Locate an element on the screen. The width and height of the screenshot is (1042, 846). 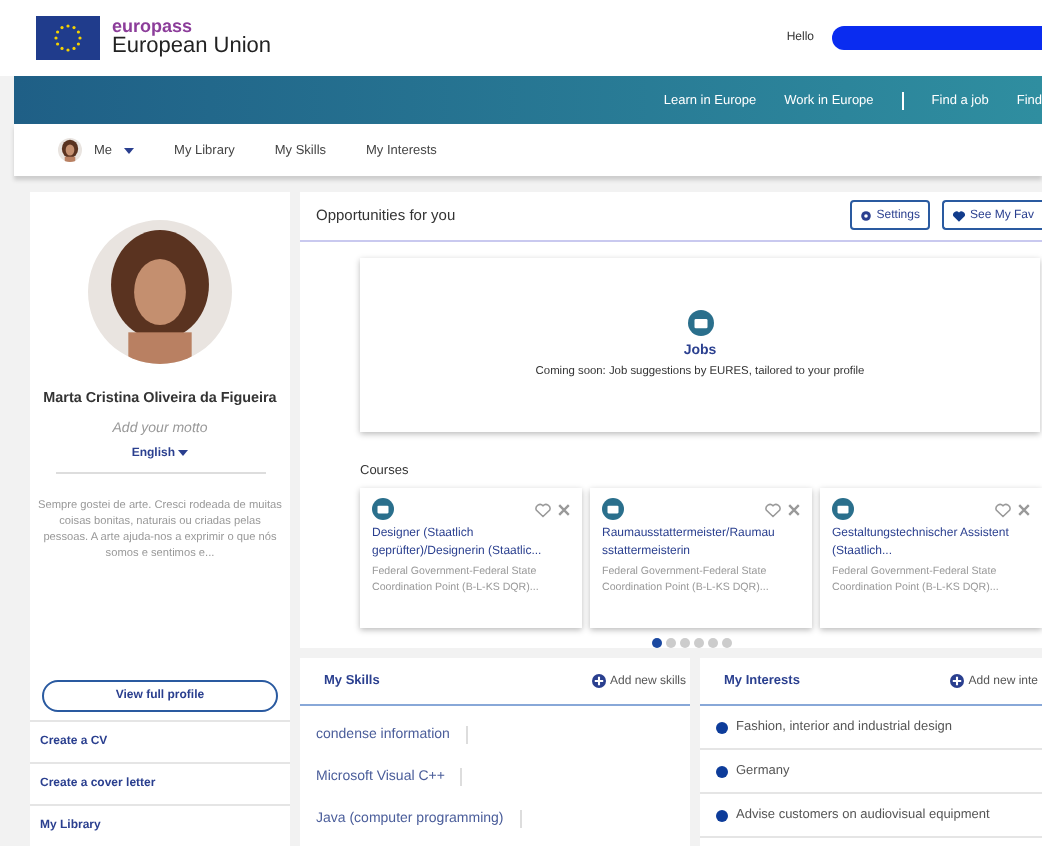
flag-logo is located at coordinates (68, 38).